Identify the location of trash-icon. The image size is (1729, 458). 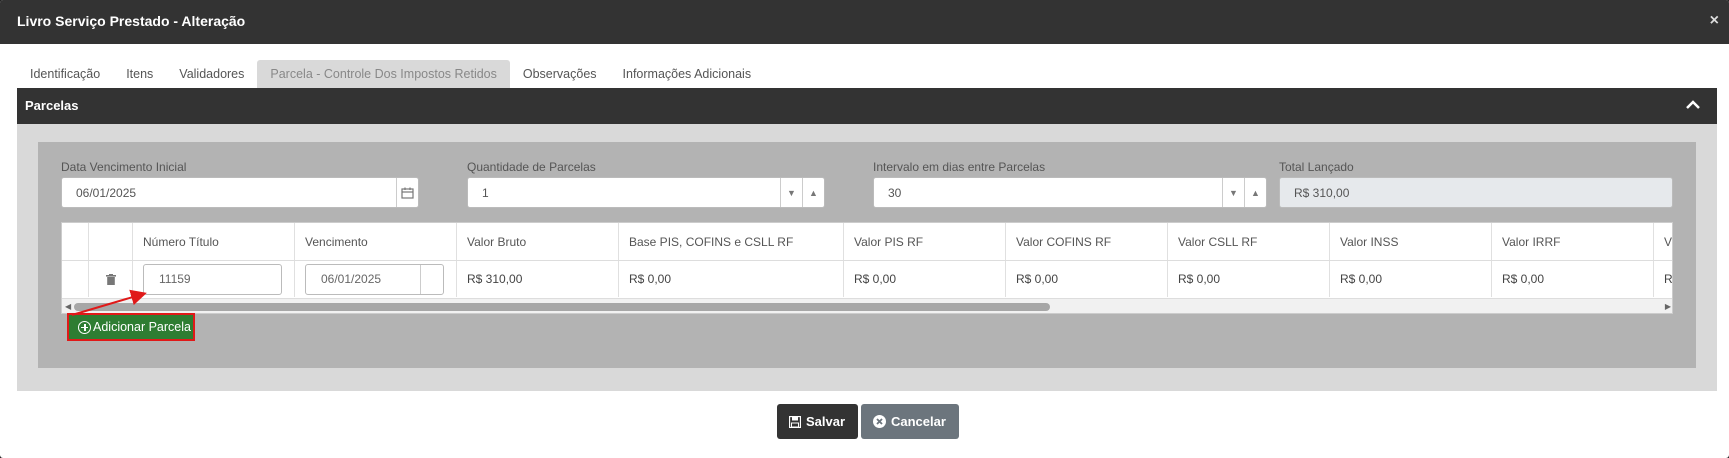
(111, 279).